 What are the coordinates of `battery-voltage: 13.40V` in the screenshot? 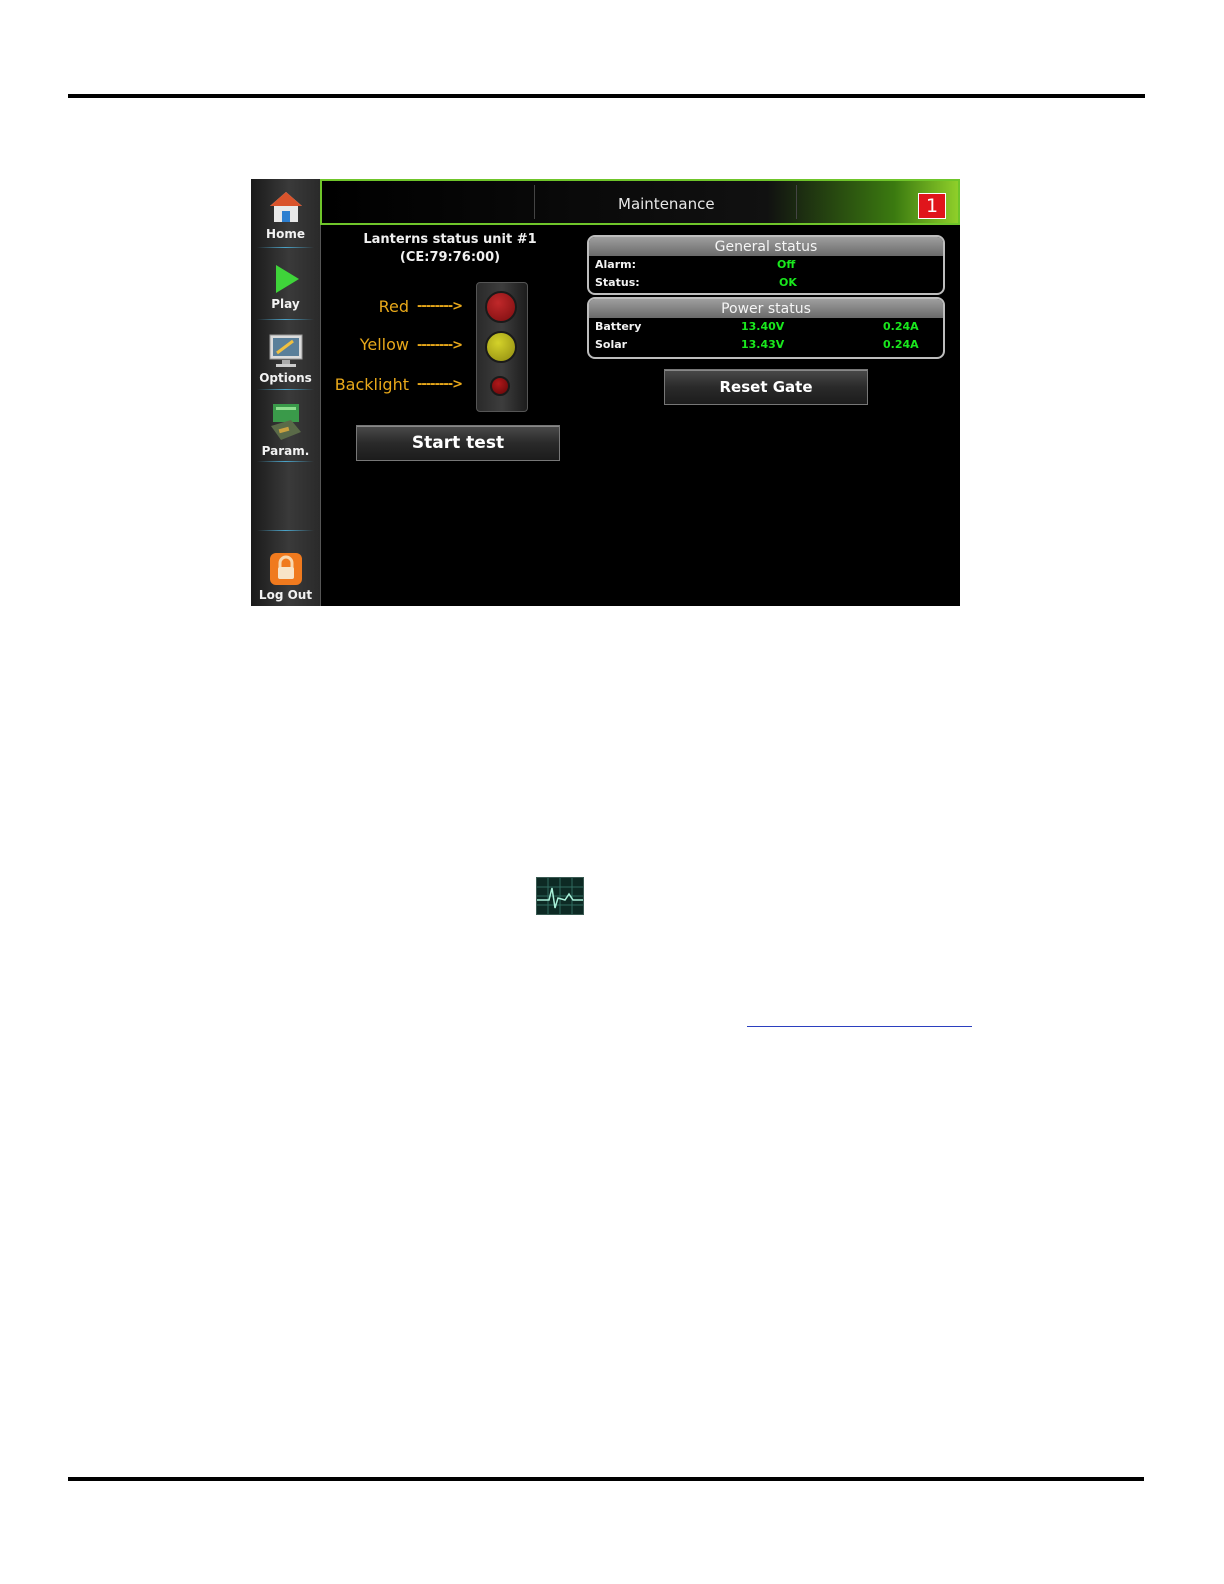 It's located at (763, 326).